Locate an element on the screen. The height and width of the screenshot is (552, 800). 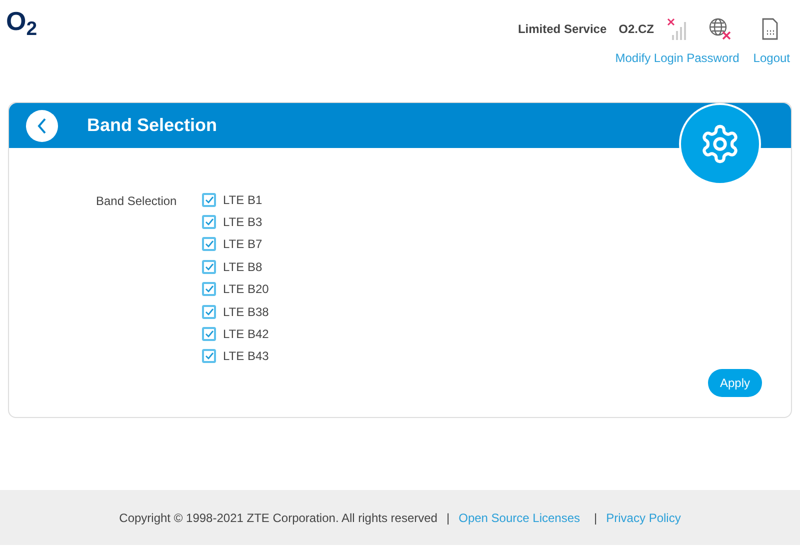
band-label: LTE B8 is located at coordinates (242, 267).